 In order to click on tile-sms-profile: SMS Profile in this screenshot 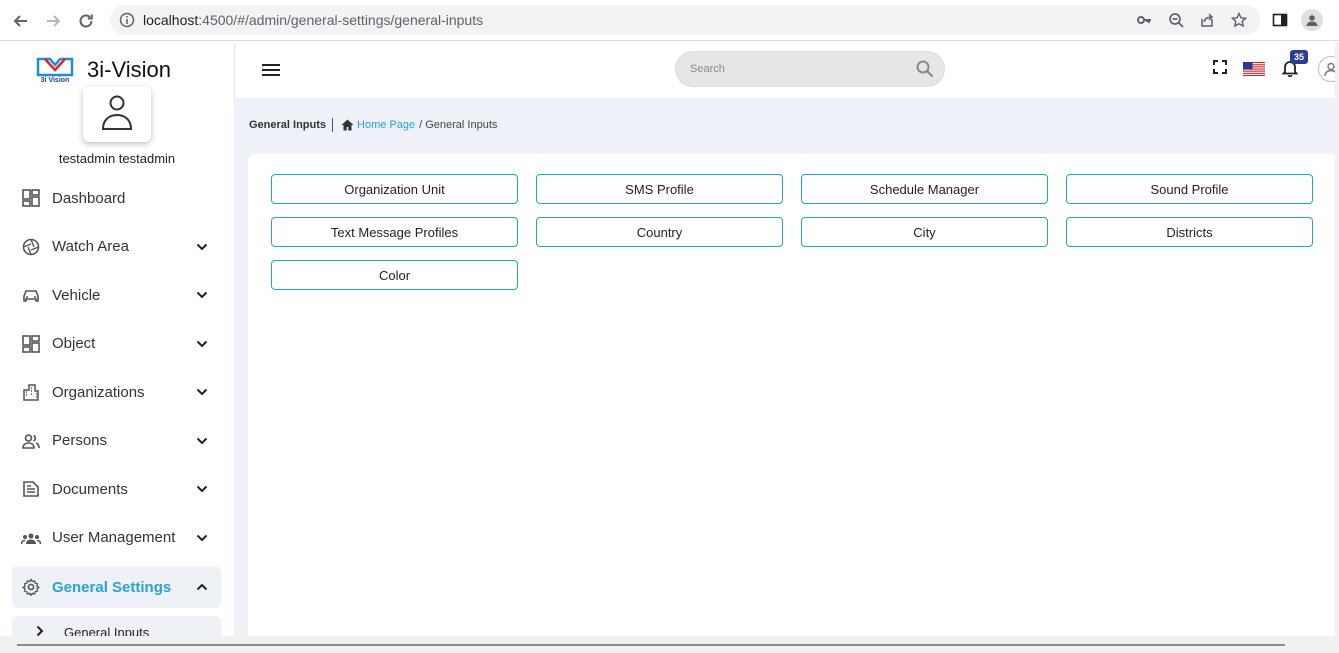, I will do `click(659, 189)`.